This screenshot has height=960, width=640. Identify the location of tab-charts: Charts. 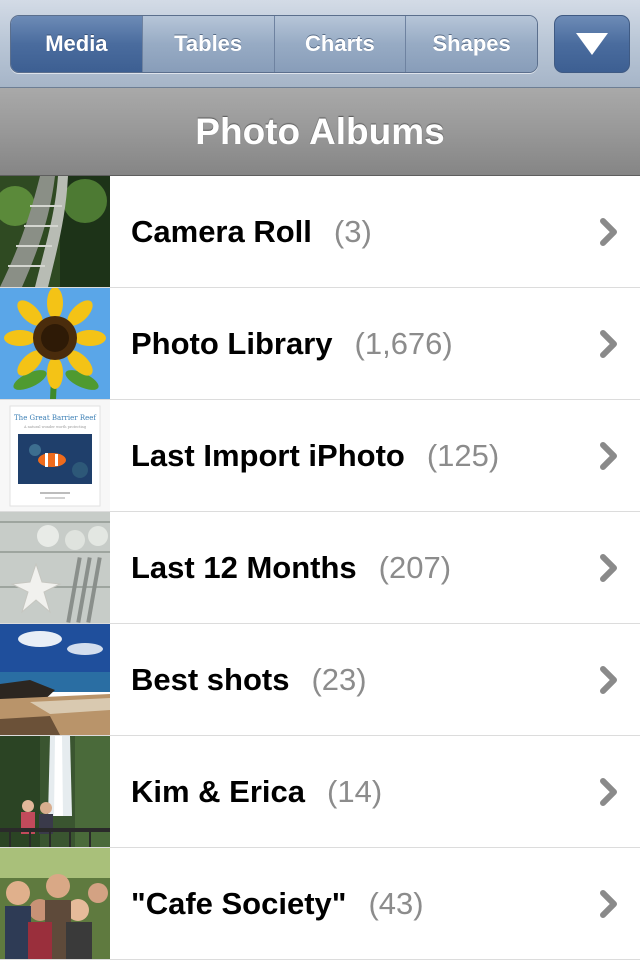
(339, 44).